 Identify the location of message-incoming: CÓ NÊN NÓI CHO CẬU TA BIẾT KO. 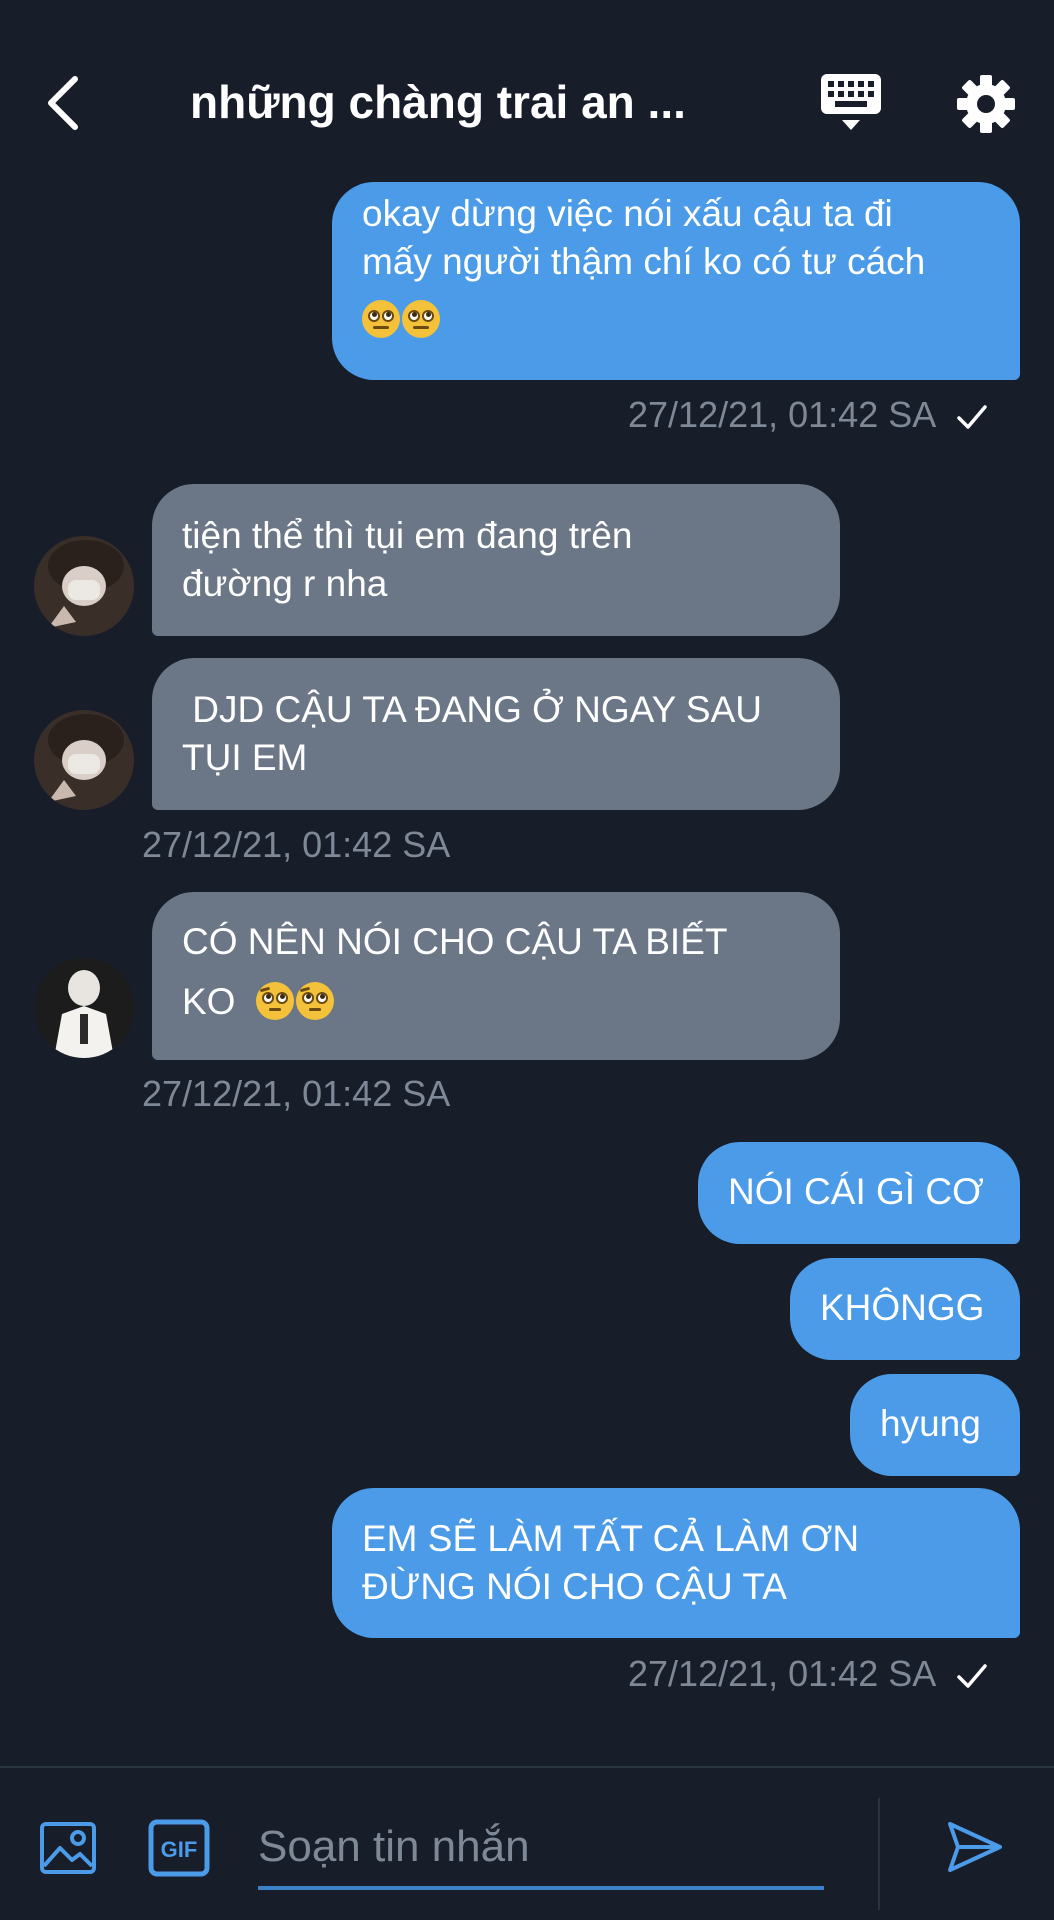
(496, 976).